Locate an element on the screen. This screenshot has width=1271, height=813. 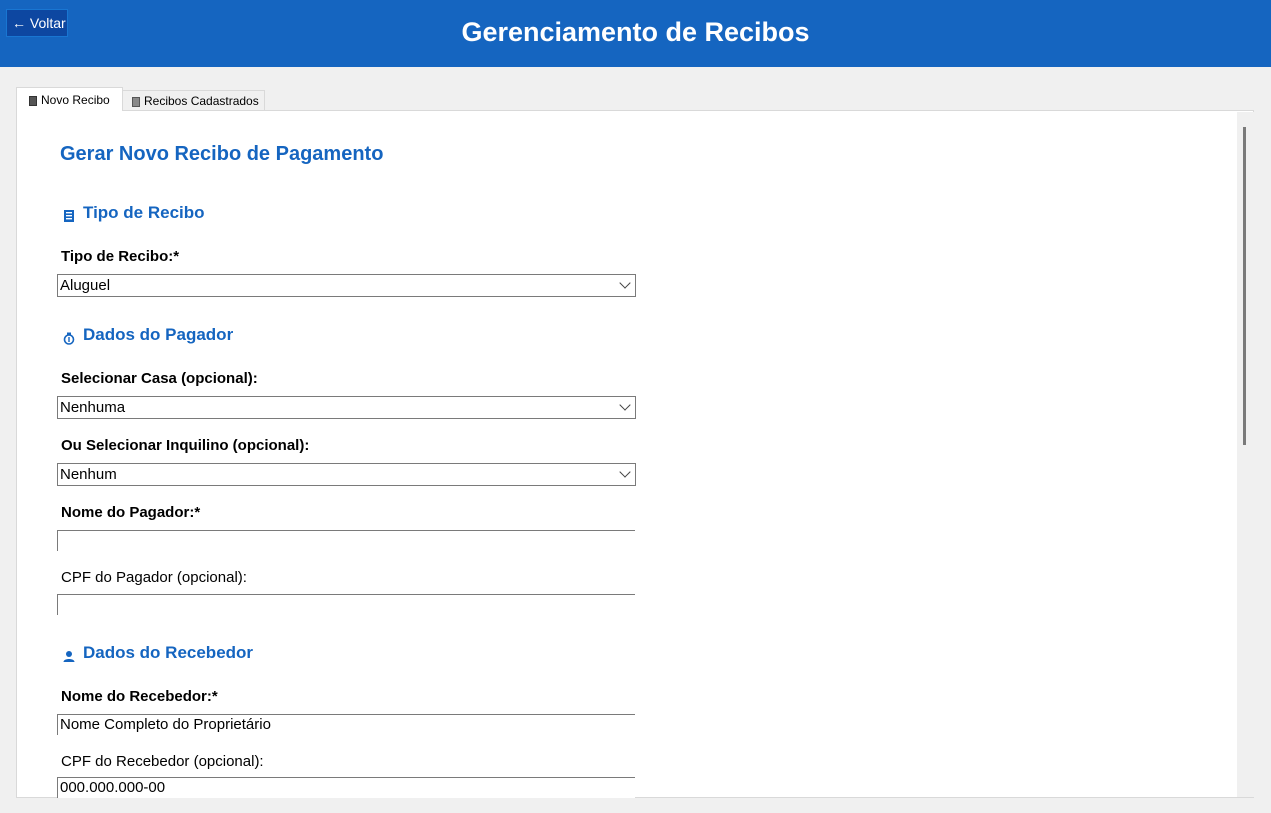
section-dados-recebedor: Dados do Recebedor is located at coordinates (157, 653).